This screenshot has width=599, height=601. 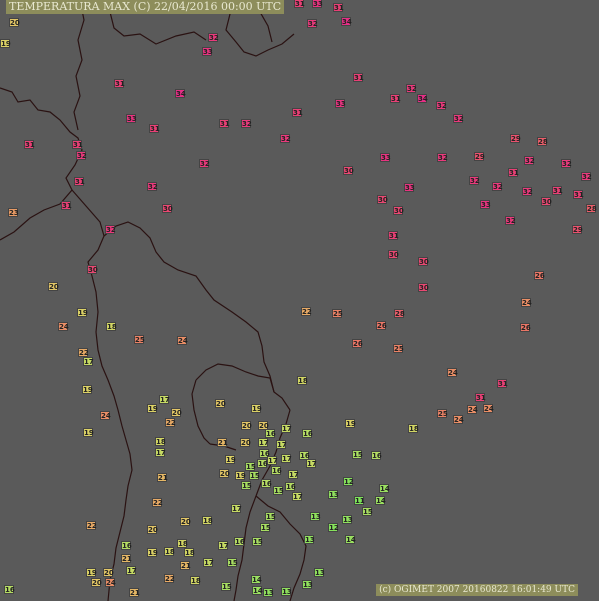 I want to click on temperature-marker: 28, so click(x=399, y=313).